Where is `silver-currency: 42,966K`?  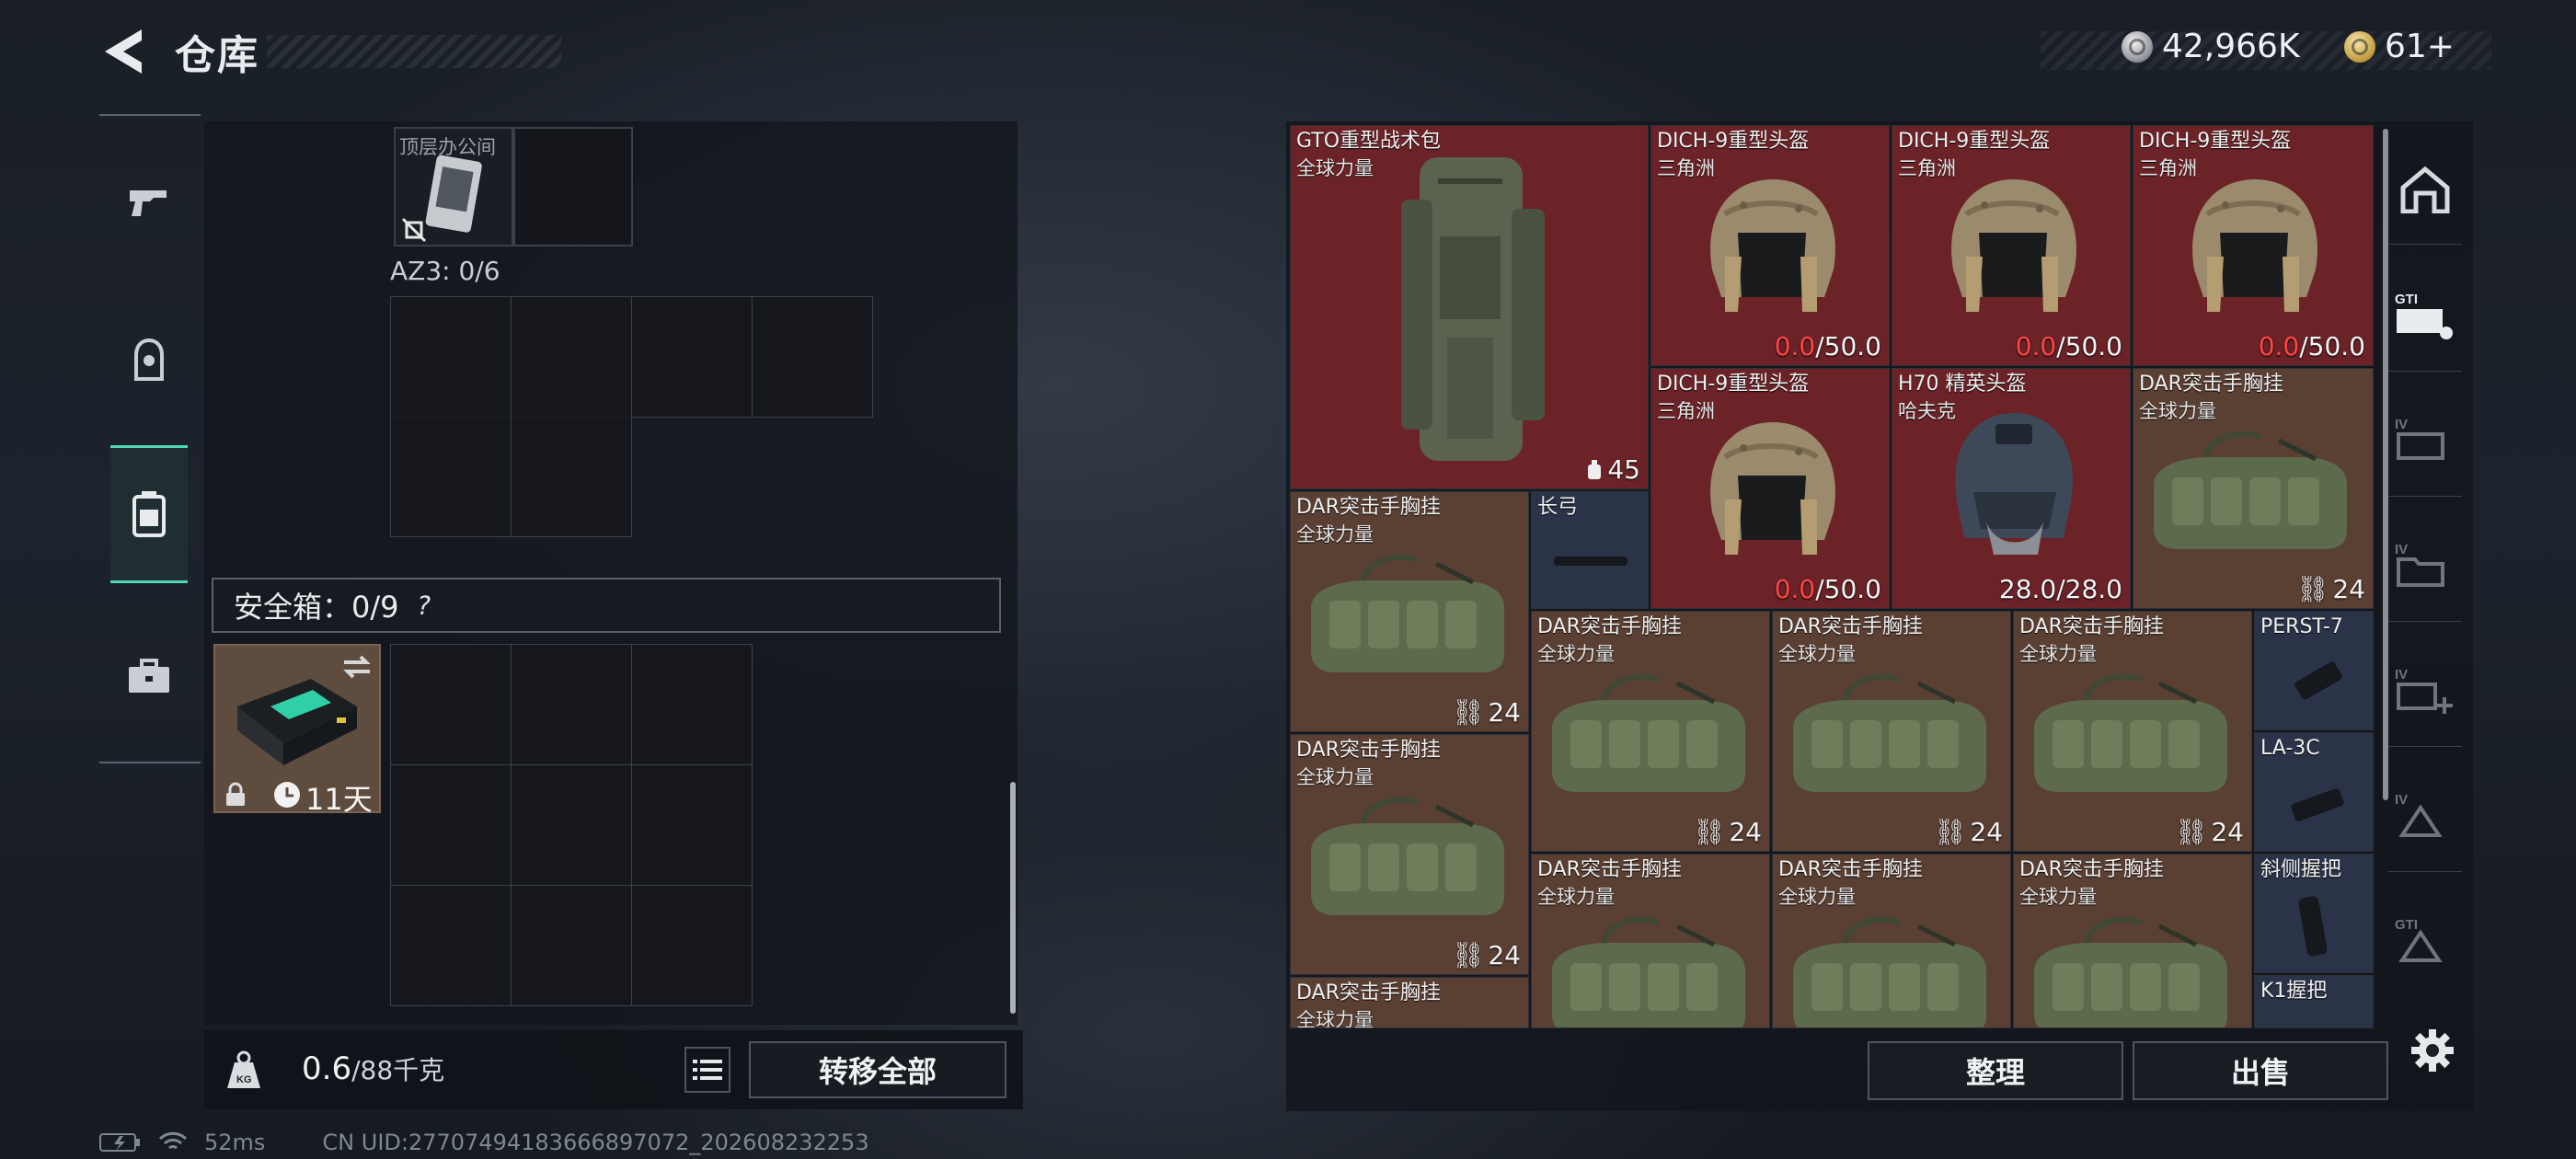 silver-currency: 42,966K is located at coordinates (2211, 46).